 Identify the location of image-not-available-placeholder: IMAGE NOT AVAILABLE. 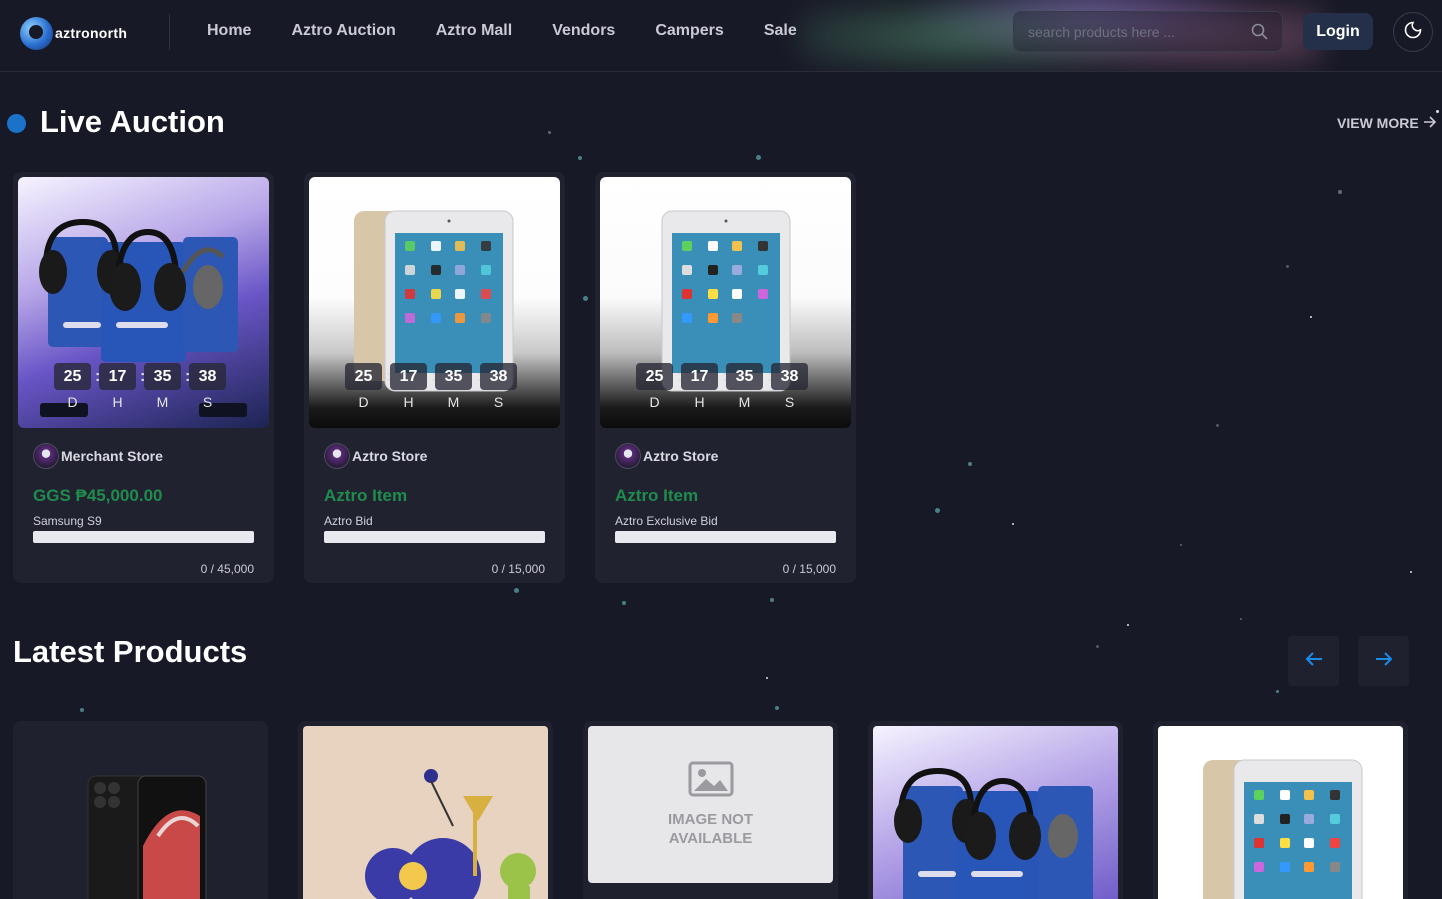
(710, 804).